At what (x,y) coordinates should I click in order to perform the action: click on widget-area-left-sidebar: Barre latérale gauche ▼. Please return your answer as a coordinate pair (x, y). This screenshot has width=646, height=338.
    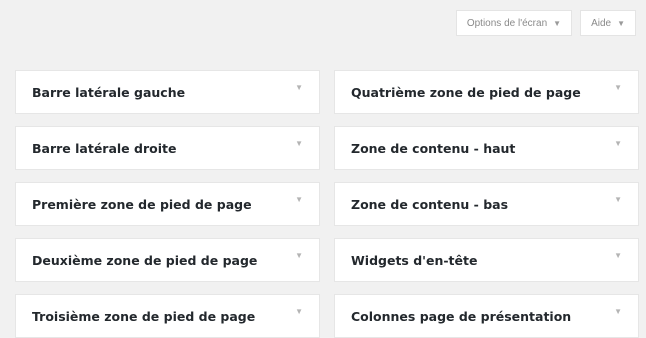
    Looking at the image, I should click on (167, 92).